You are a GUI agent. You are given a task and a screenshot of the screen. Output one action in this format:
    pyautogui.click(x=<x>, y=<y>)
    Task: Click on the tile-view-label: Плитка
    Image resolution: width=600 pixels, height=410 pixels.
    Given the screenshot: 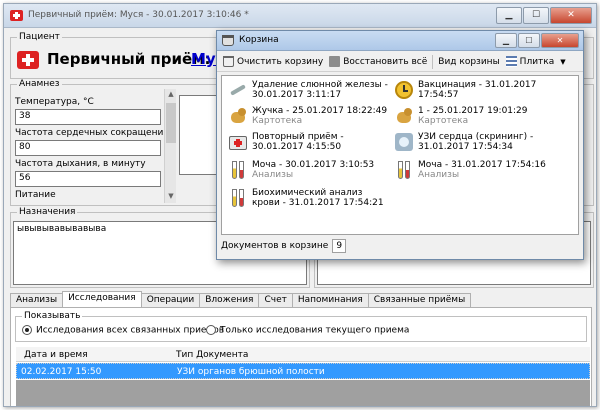 What is the action you would take?
    pyautogui.click(x=537, y=61)
    